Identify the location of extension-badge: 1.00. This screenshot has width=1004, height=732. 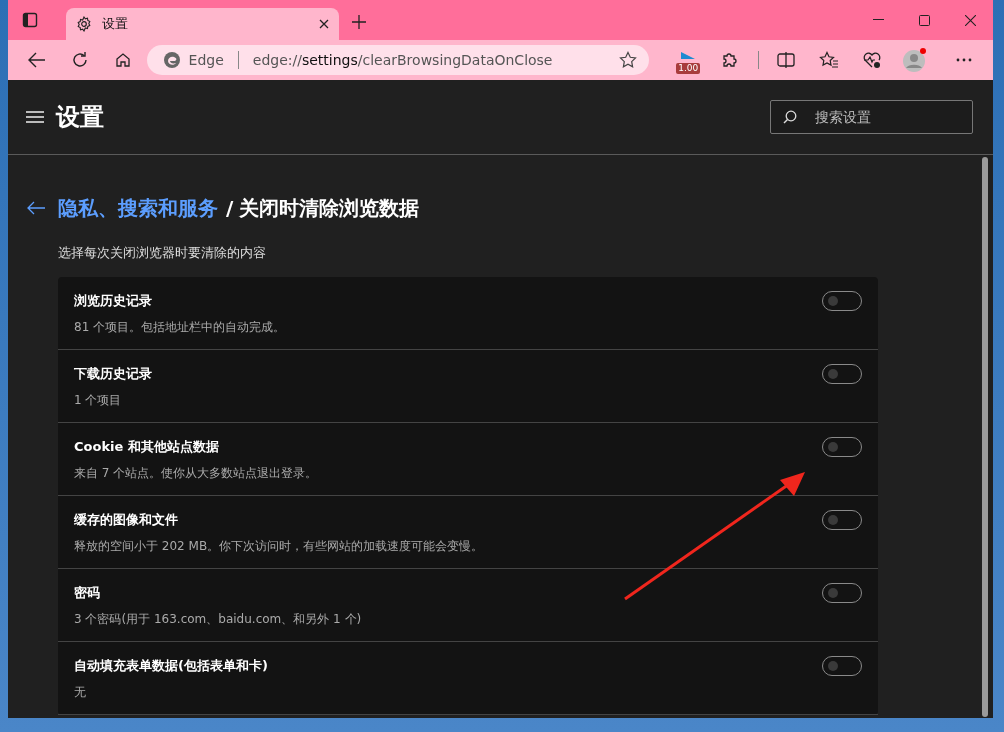
(688, 68).